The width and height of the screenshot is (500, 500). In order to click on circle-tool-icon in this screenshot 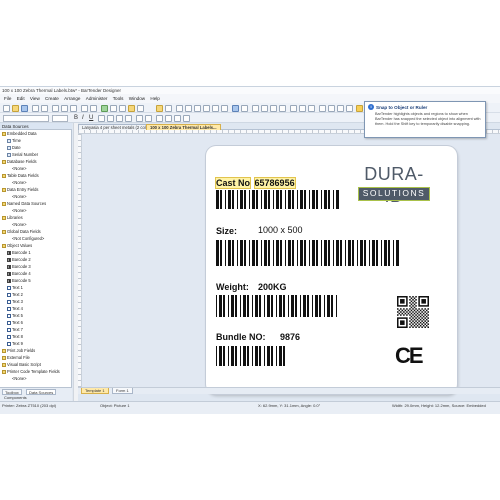, I will do `click(224, 108)`.